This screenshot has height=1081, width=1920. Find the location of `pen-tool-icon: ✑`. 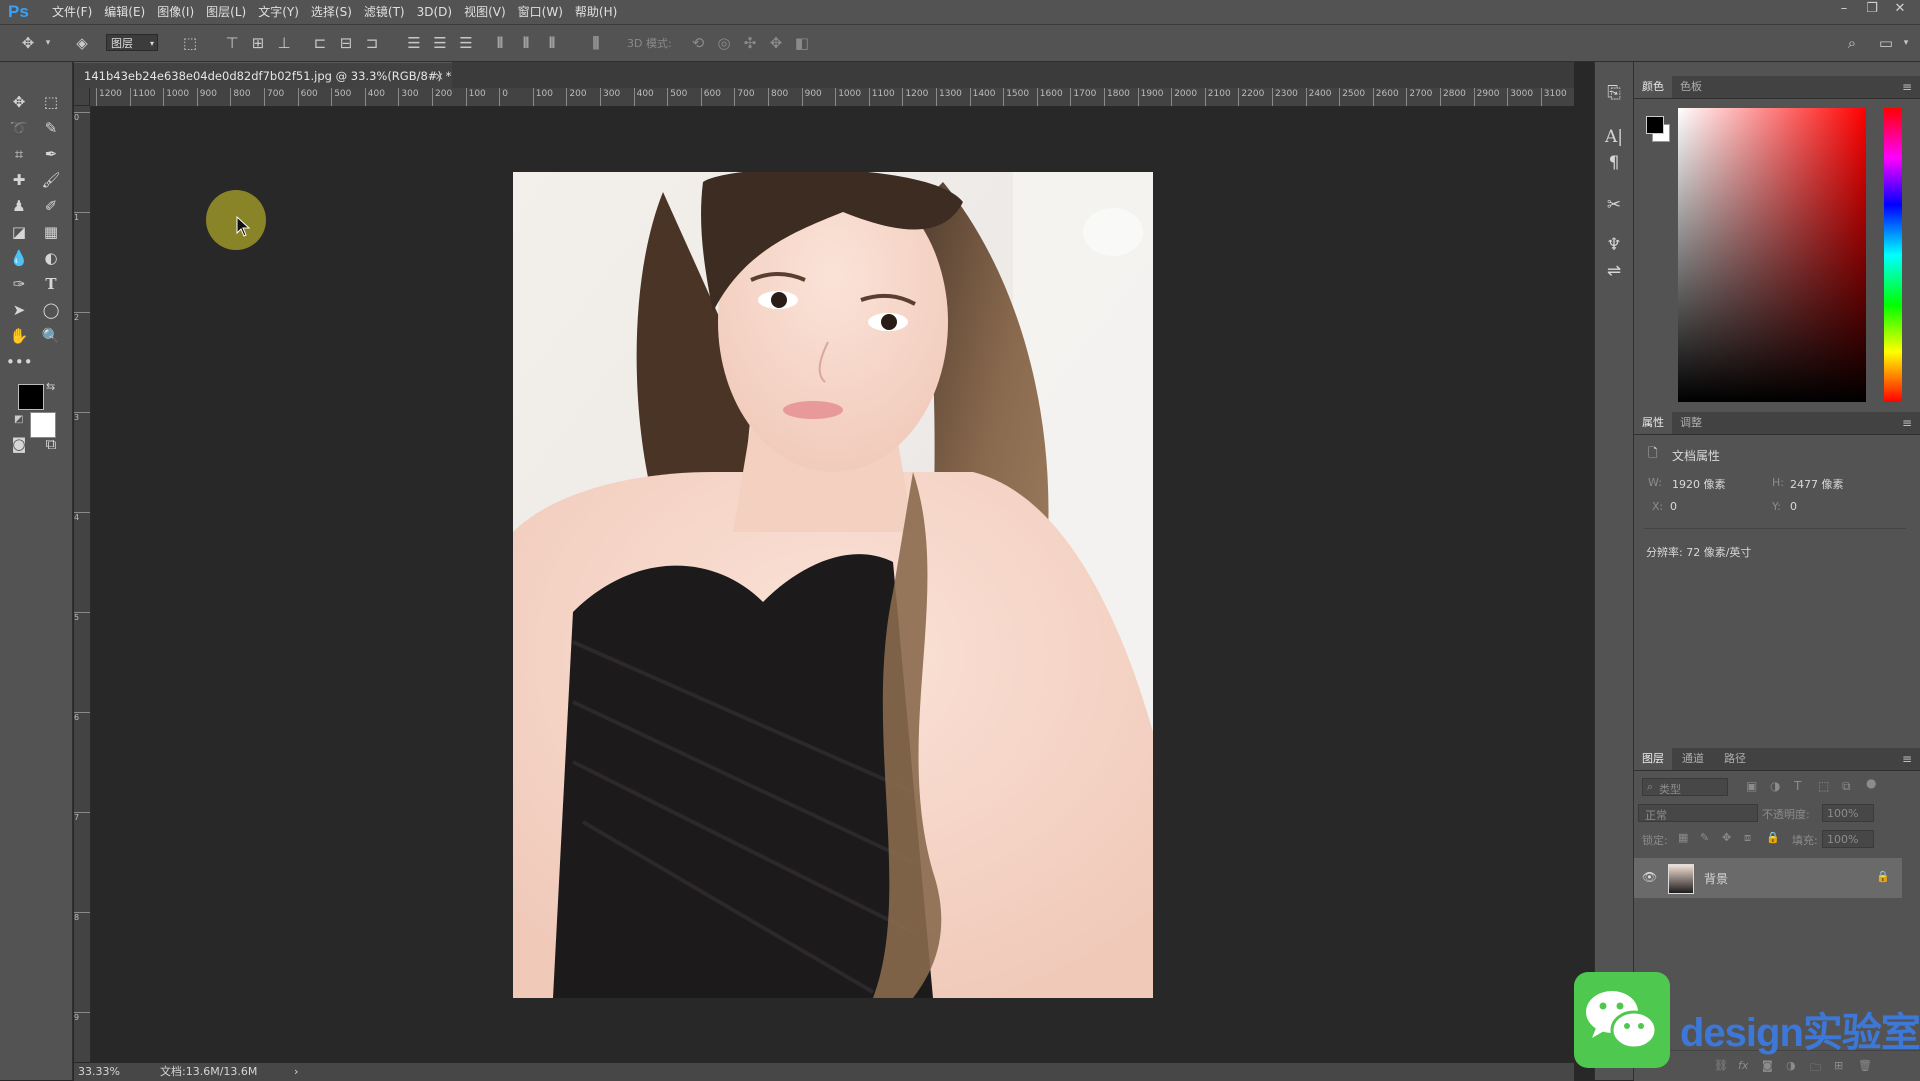

pen-tool-icon: ✑ is located at coordinates (19, 284).